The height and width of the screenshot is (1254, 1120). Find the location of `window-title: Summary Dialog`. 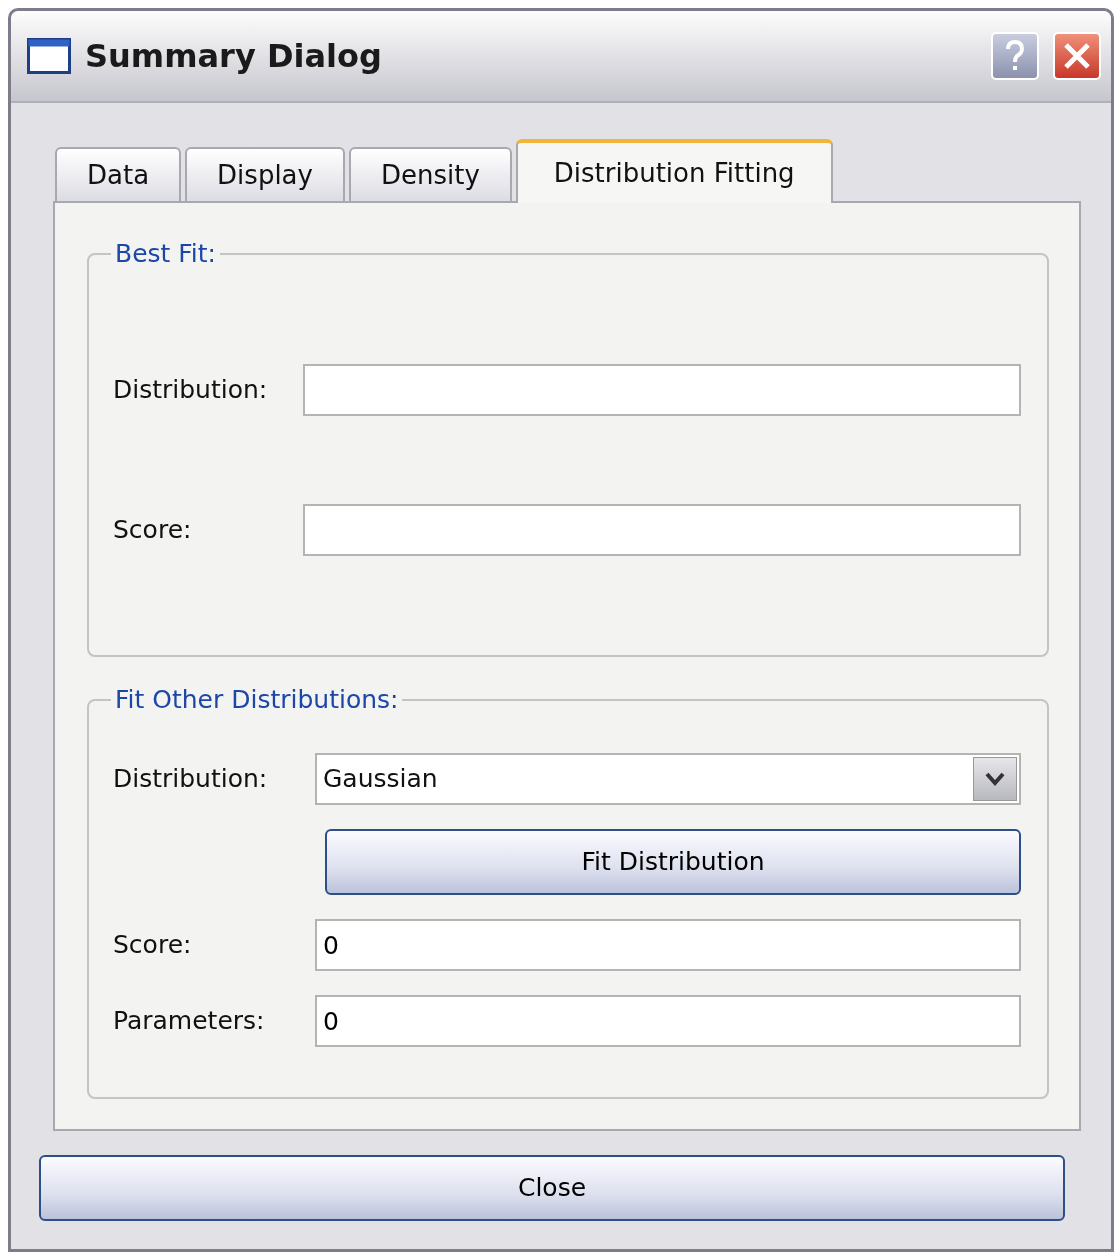

window-title: Summary Dialog is located at coordinates (233, 56).